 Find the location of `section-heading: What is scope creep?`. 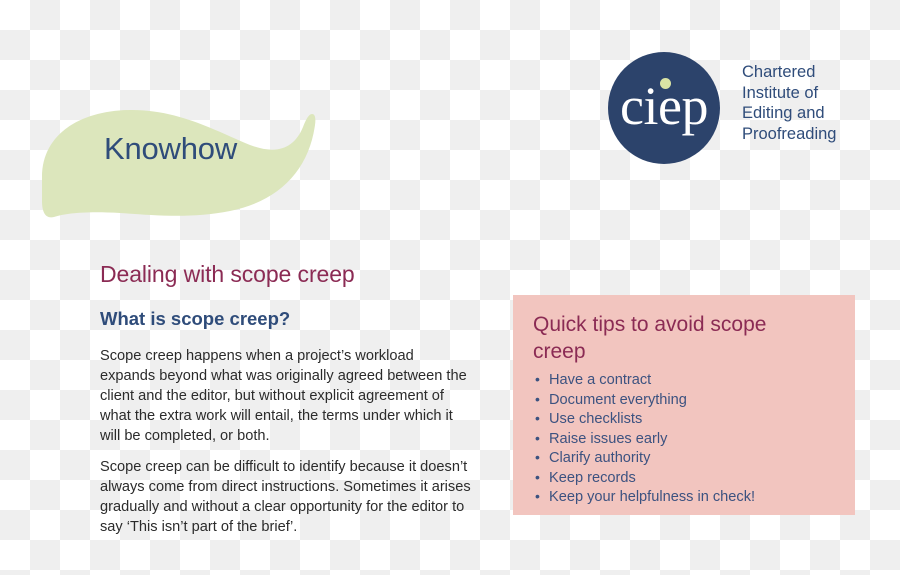

section-heading: What is scope creep? is located at coordinates (195, 319).